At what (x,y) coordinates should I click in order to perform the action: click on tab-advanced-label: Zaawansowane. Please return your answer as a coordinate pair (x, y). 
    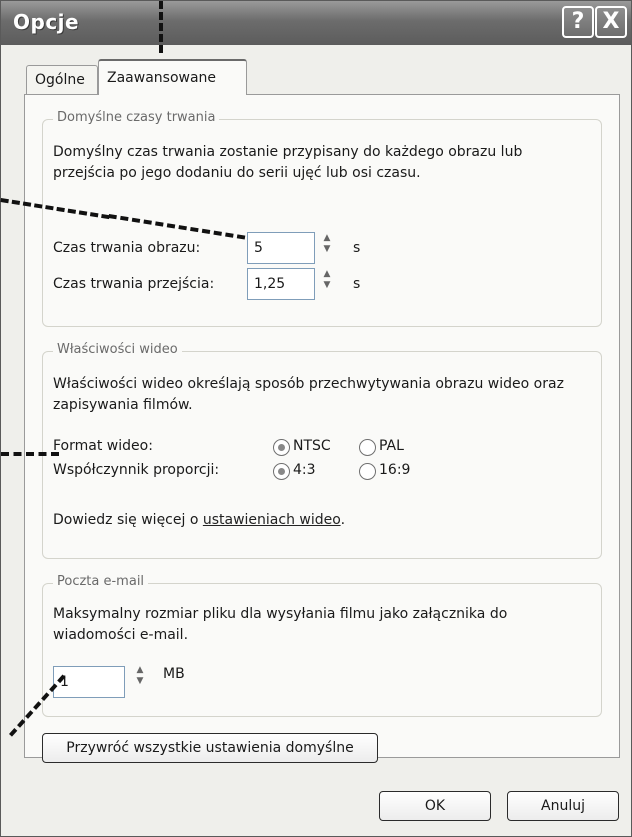
    Looking at the image, I should click on (162, 78).